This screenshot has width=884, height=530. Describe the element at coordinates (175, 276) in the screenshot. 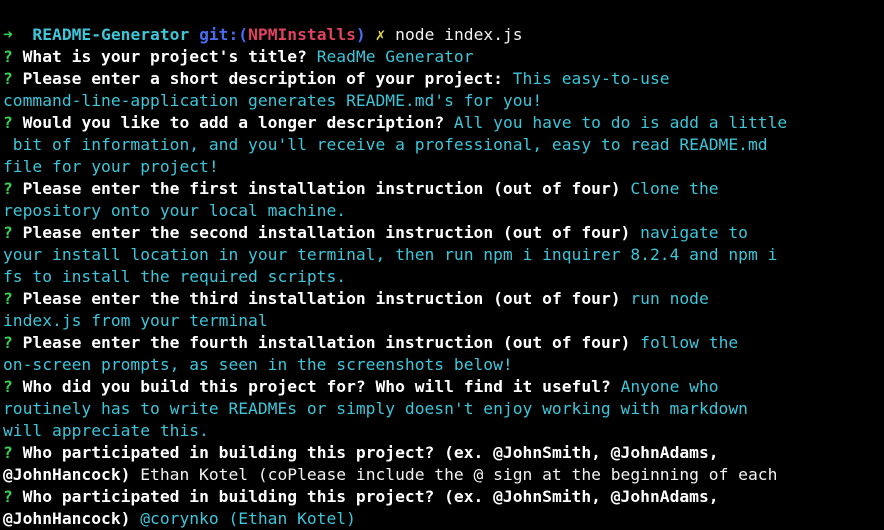

I see `answer-text: fs to install the required scripts.` at that location.